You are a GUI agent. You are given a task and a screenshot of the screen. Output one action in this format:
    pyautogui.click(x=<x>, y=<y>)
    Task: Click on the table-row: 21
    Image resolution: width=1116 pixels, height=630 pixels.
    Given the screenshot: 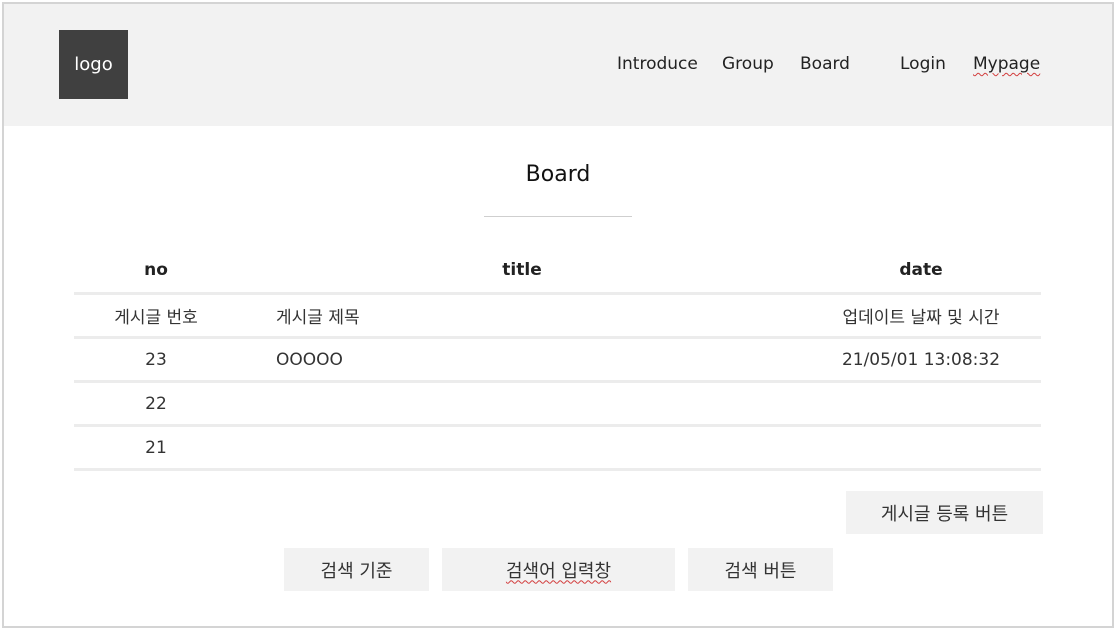 What is the action you would take?
    pyautogui.click(x=557, y=449)
    